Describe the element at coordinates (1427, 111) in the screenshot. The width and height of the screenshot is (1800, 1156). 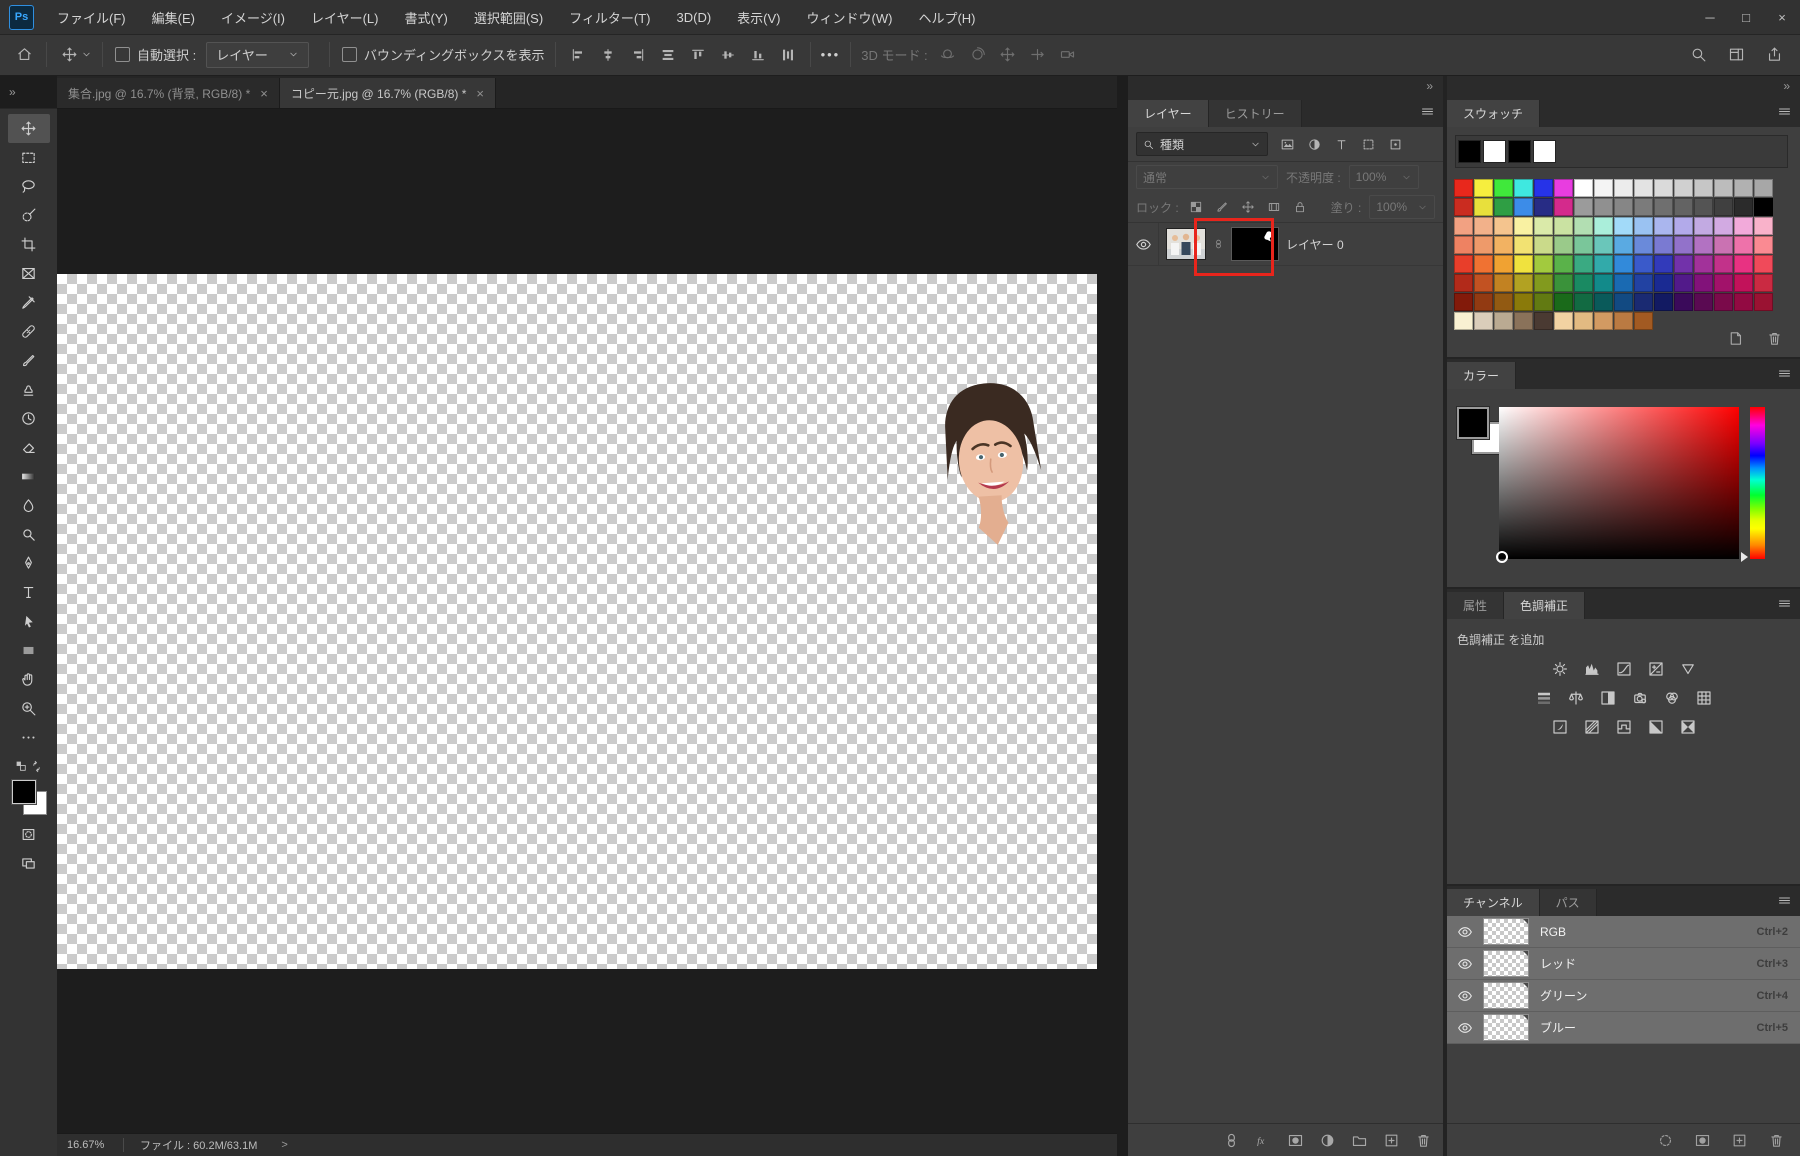
I see `panel-menu-icon` at that location.